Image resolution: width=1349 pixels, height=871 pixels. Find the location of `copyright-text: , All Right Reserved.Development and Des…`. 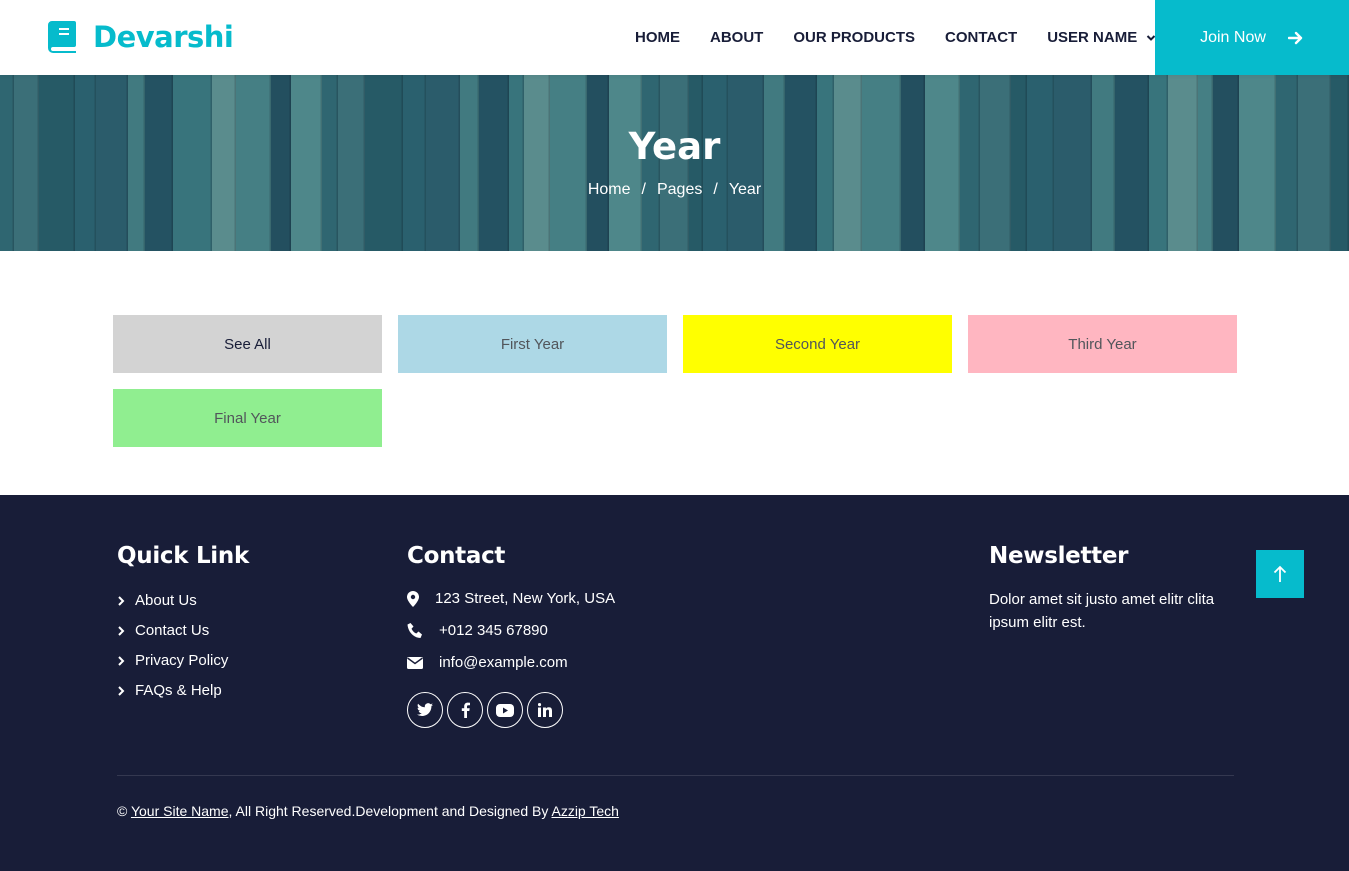

copyright-text: , All Right Reserved.Development and Des… is located at coordinates (388, 811).